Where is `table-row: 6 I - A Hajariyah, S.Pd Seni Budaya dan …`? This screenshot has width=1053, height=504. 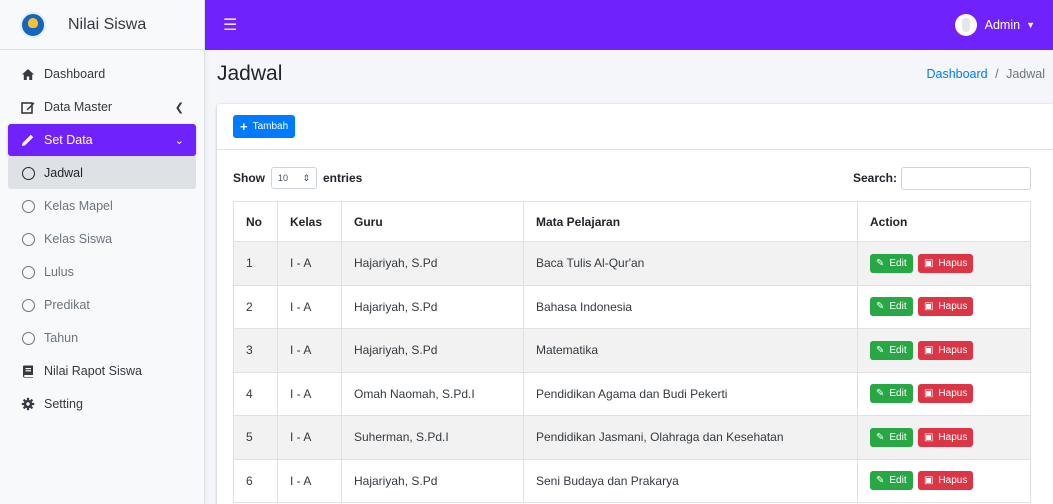 table-row: 6 I - A Hajariyah, S.Pd Seni Budaya dan … is located at coordinates (632, 480).